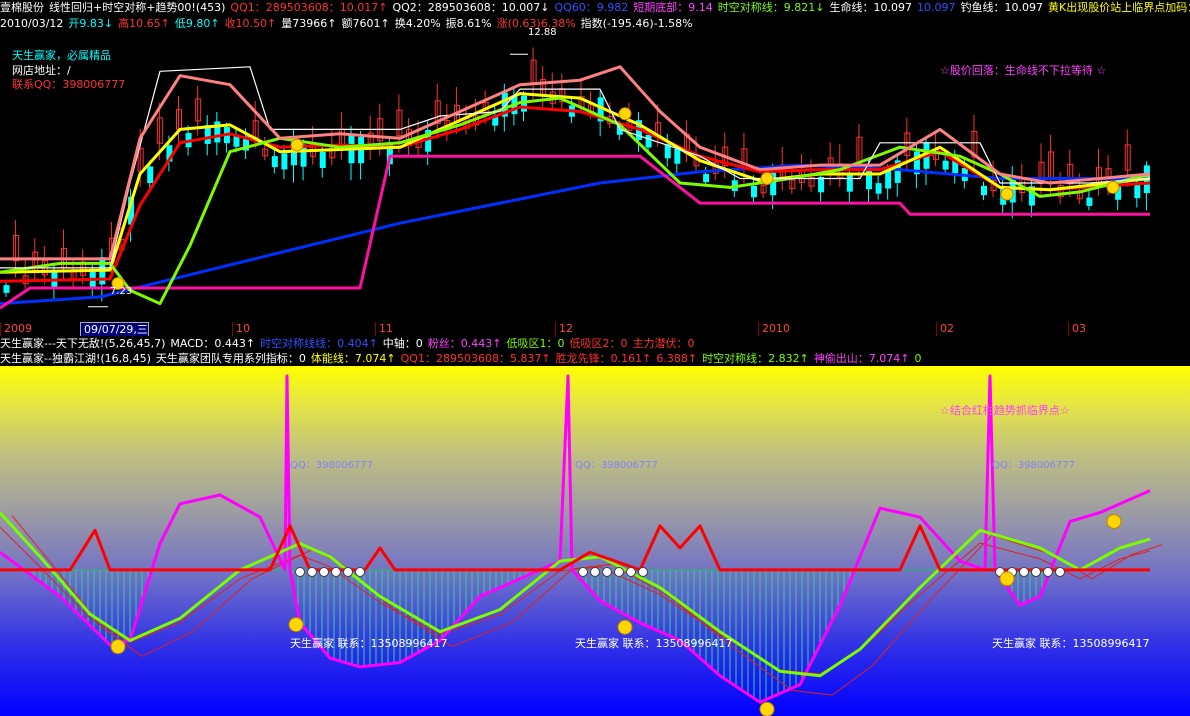 Image resolution: width=1190 pixels, height=716 pixels. I want to click on header-item-1: 线性回归+时空对称+趋势00!(453), so click(137, 7).